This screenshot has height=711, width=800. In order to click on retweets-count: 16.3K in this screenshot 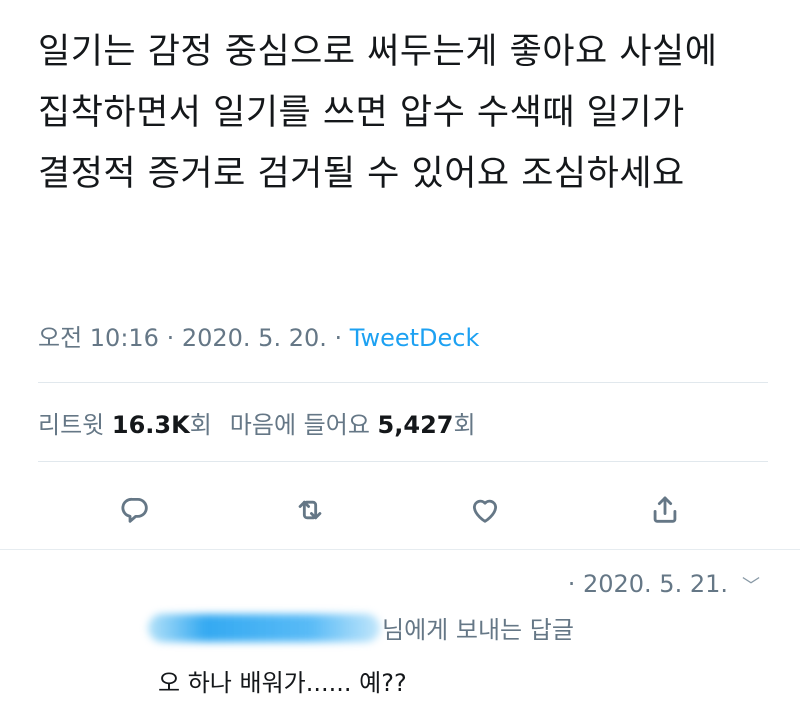, I will do `click(150, 425)`.